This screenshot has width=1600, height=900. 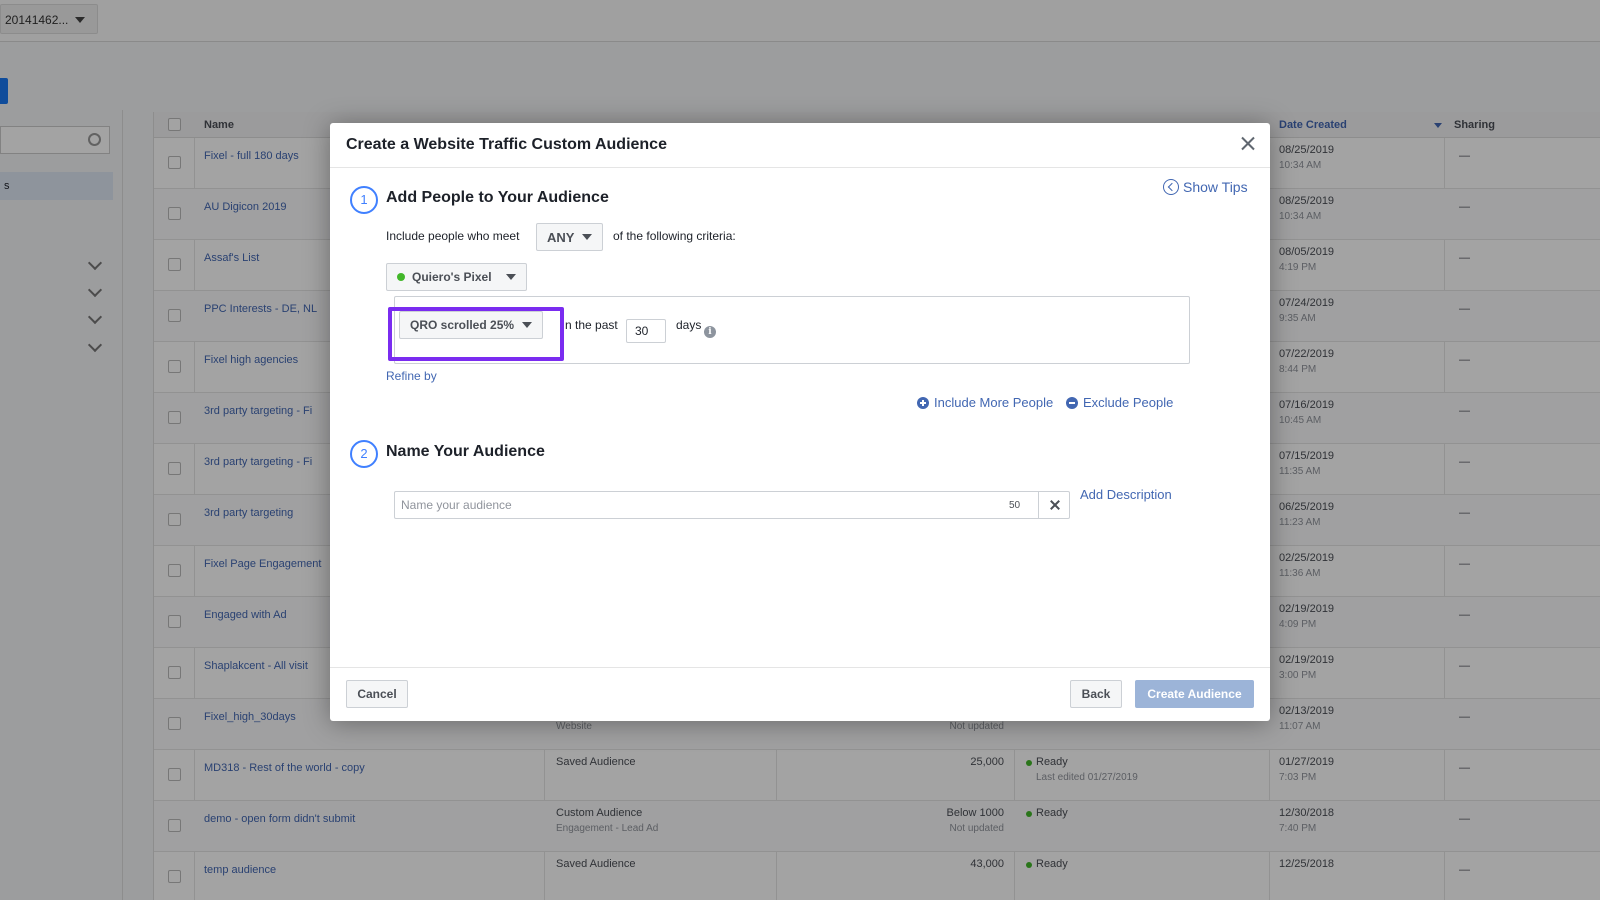 What do you see at coordinates (689, 325) in the screenshot?
I see `days-text: days` at bounding box center [689, 325].